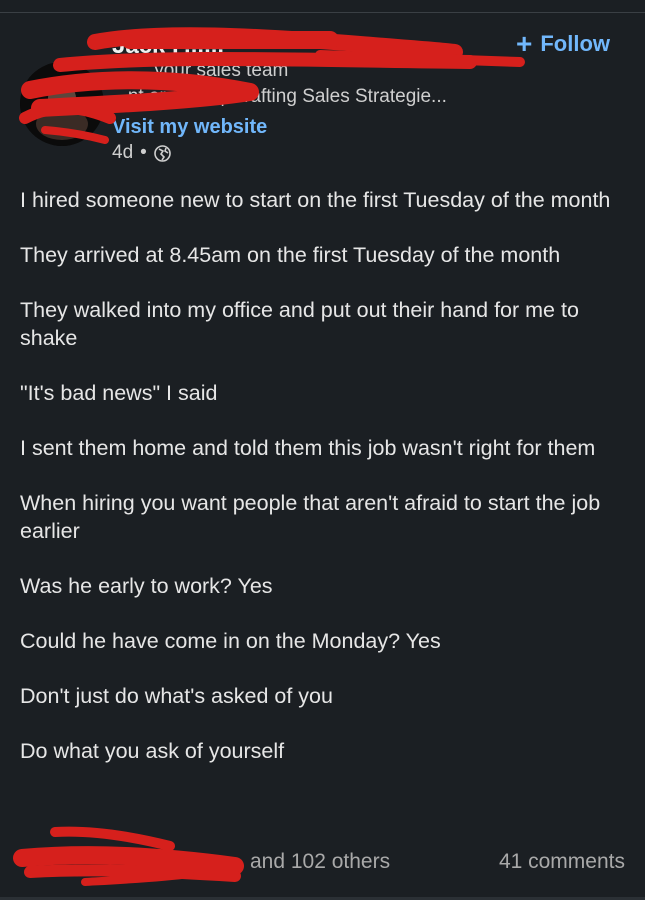 The height and width of the screenshot is (900, 645). Describe the element at coordinates (123, 152) in the screenshot. I see `time-ago: 4d` at that location.